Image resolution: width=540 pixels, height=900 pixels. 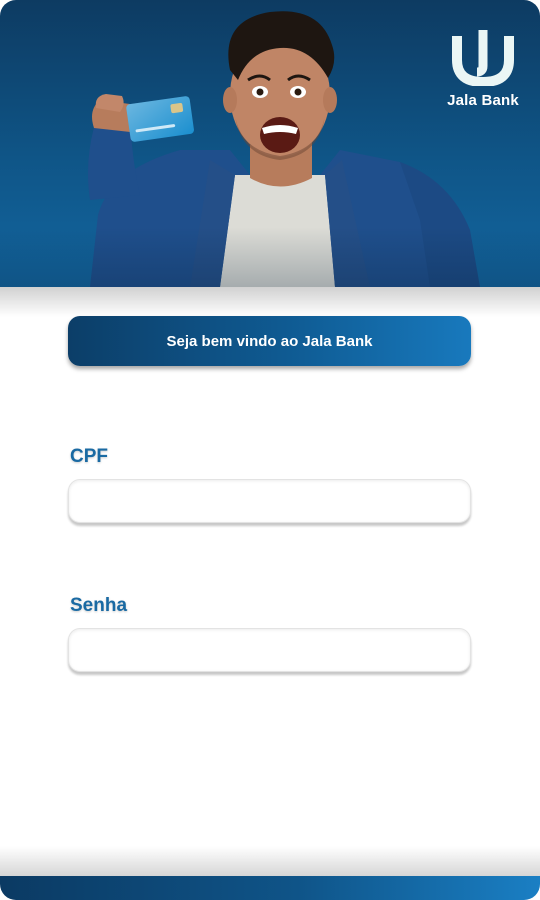 I want to click on welcome-text: Seja bem vindo ao Jala Bank, so click(x=269, y=341).